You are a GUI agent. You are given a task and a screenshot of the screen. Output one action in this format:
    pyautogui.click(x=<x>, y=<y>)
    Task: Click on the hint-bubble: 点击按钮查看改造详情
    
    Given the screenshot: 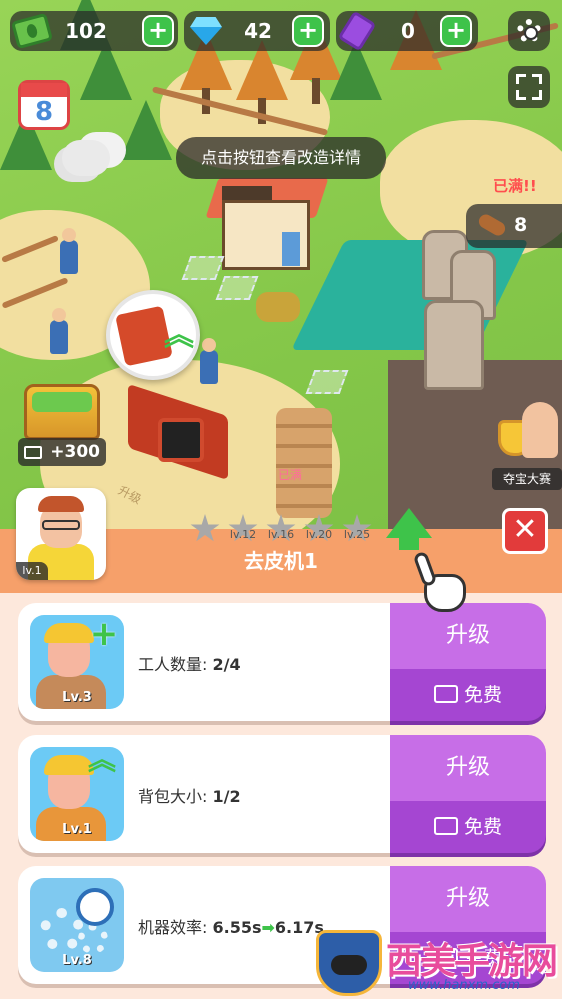 What is the action you would take?
    pyautogui.click(x=281, y=158)
    